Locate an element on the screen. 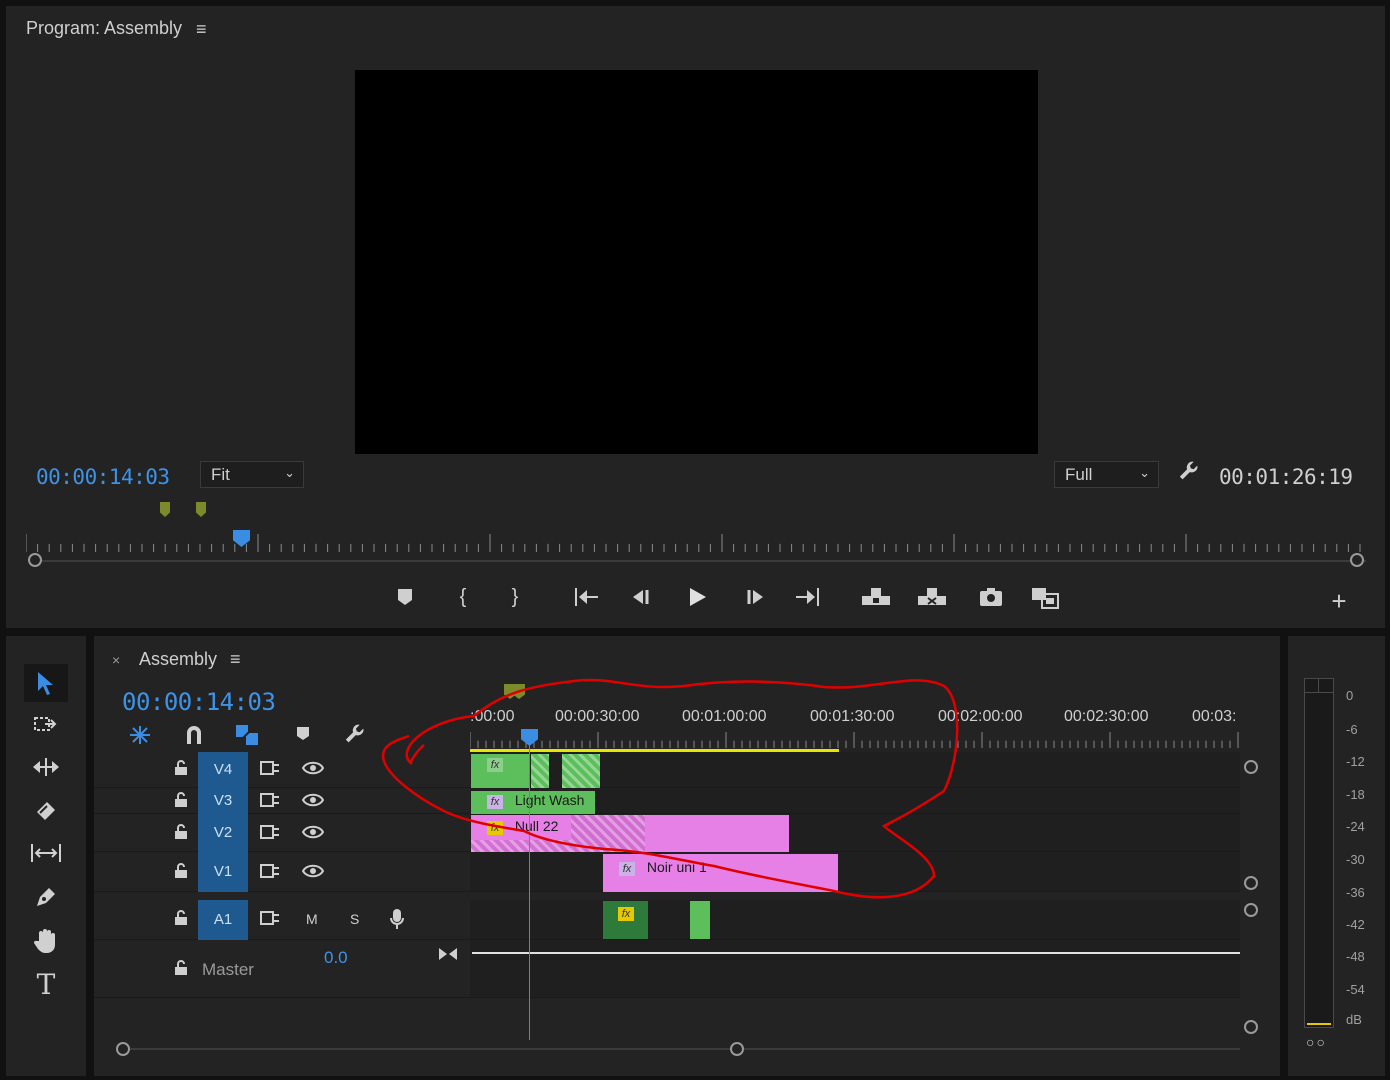 The image size is (1390, 1080). time-ruler is located at coordinates (696, 543).